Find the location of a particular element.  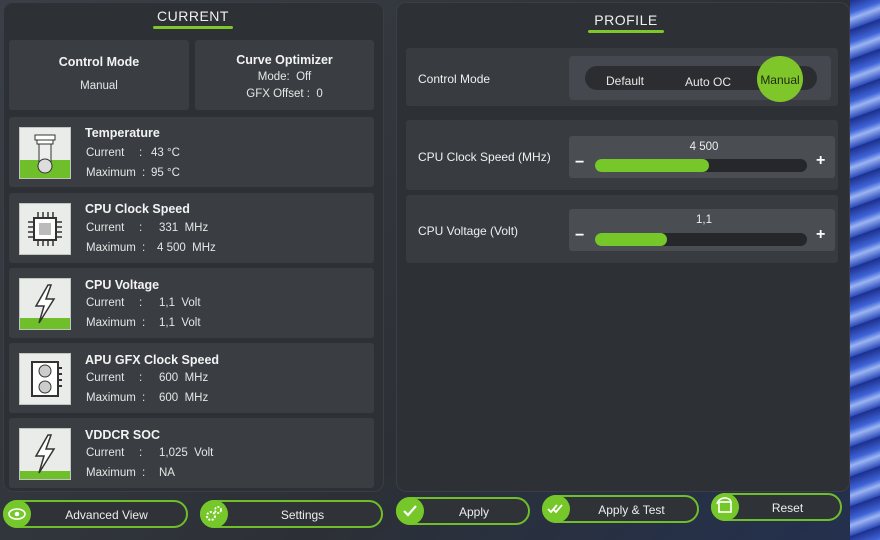

cpu-voltage-track is located at coordinates (701, 239).